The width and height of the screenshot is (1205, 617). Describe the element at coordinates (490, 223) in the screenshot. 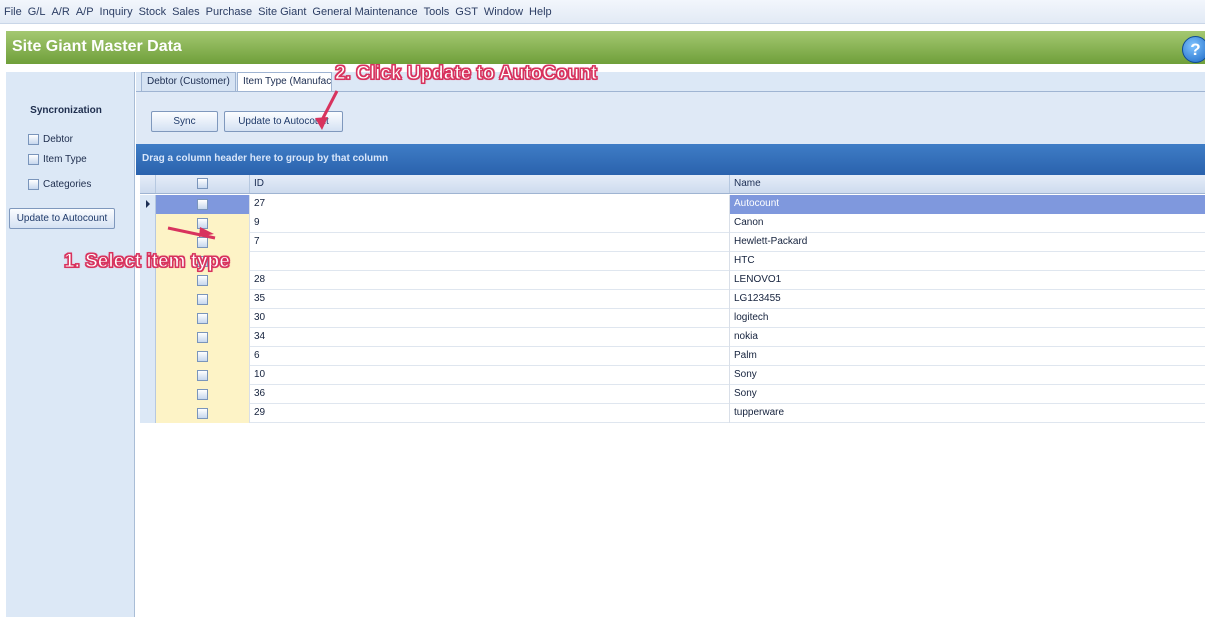

I see `cell-id: 9` at that location.